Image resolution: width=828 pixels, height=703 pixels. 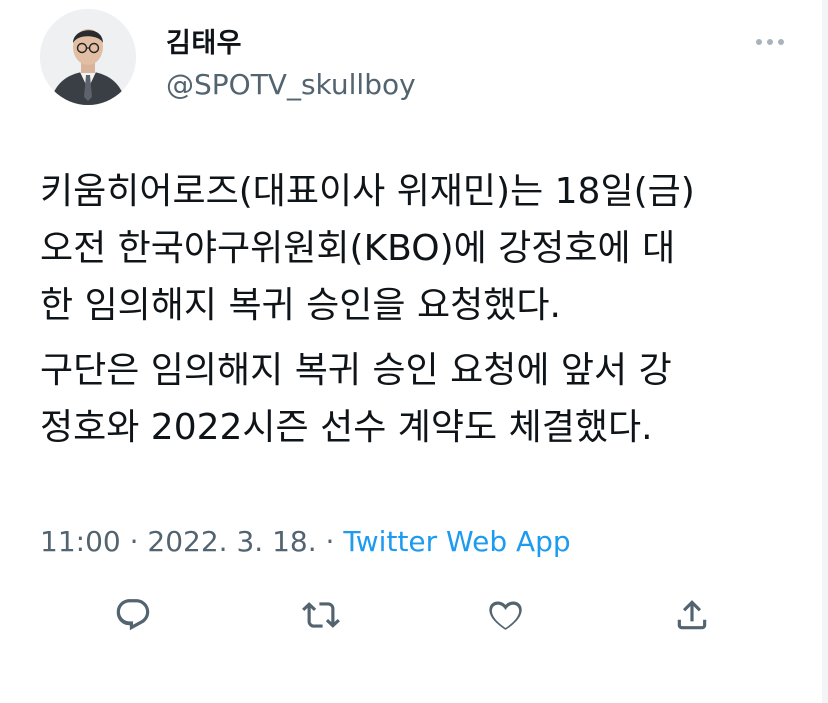 I want to click on tweet-source-link: Twitter Web App, so click(x=456, y=541).